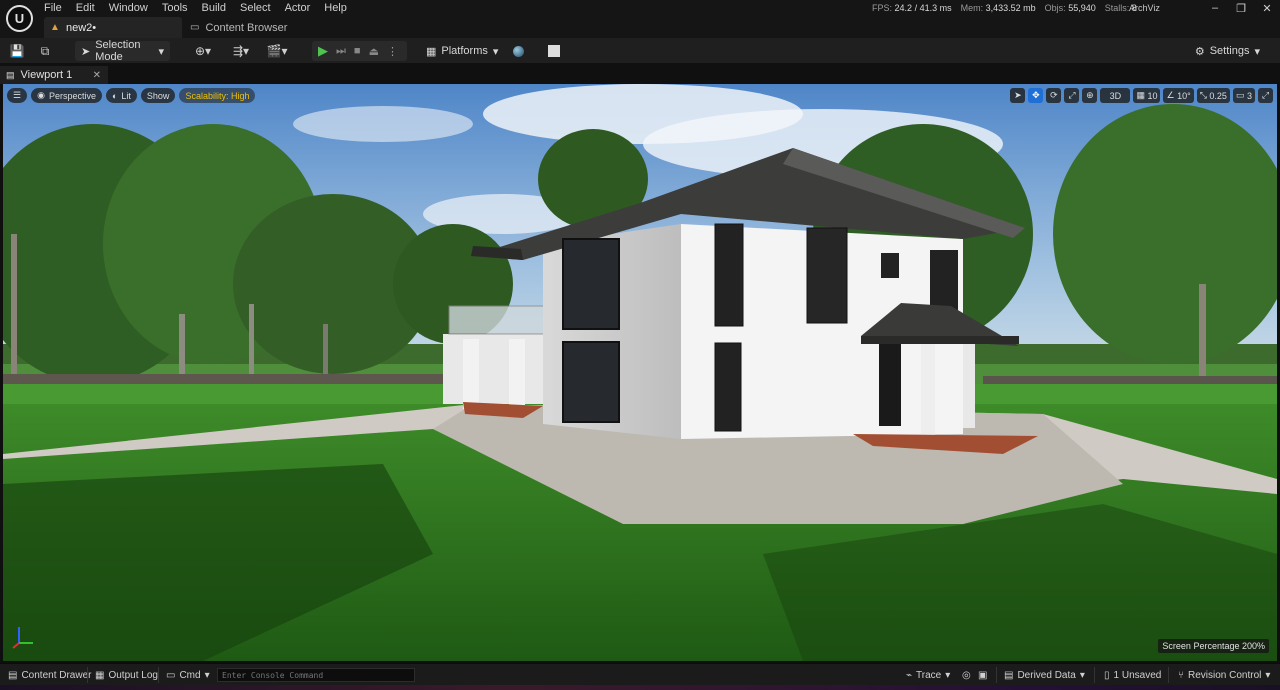 The height and width of the screenshot is (690, 1280). What do you see at coordinates (45, 51) in the screenshot?
I see `browse-icon: ⧉` at bounding box center [45, 51].